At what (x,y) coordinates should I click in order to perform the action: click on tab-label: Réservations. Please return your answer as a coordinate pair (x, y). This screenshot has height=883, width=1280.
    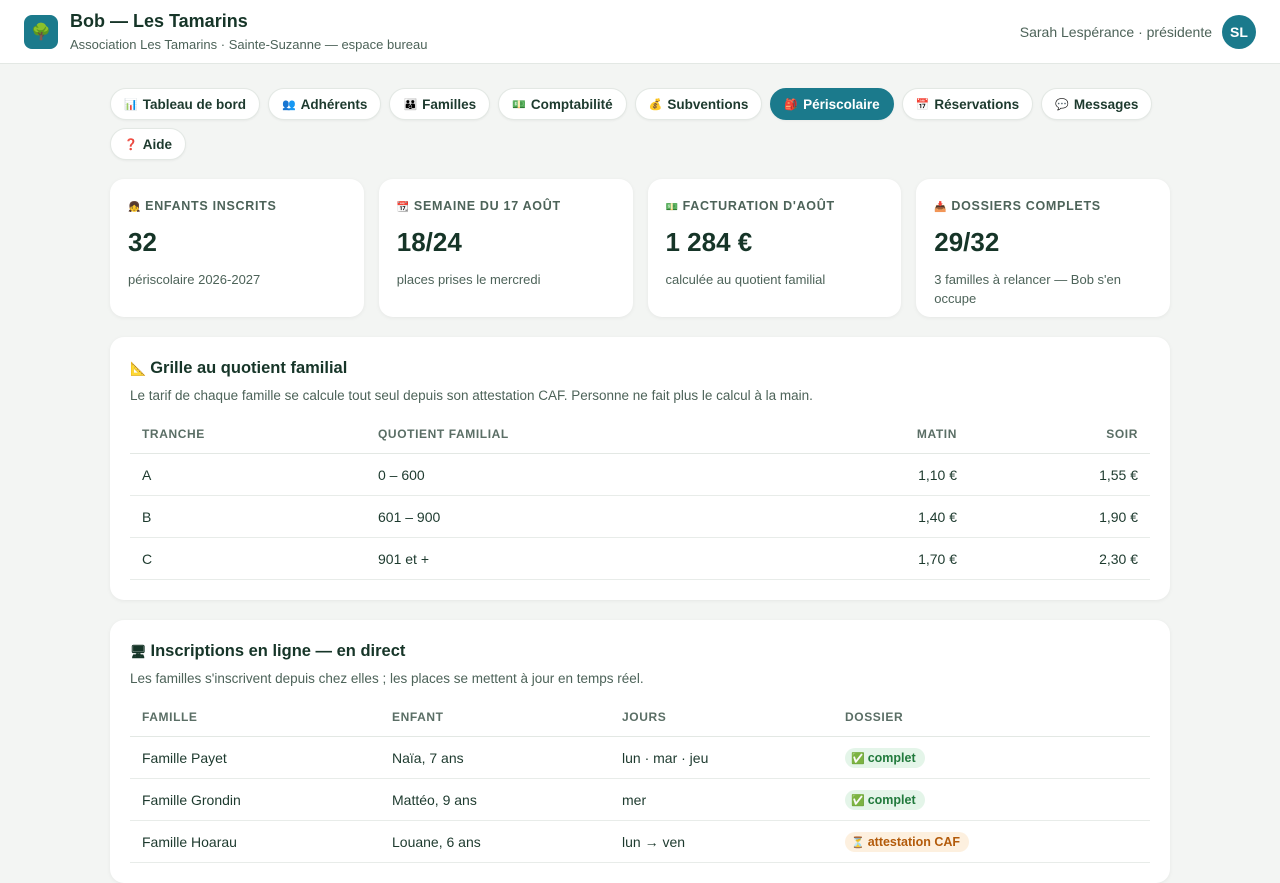
    Looking at the image, I should click on (977, 104).